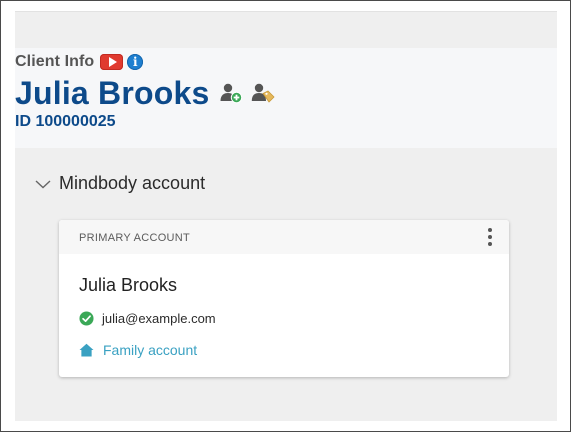  Describe the element at coordinates (286, 29) in the screenshot. I see `top-toolbar-strip` at that location.